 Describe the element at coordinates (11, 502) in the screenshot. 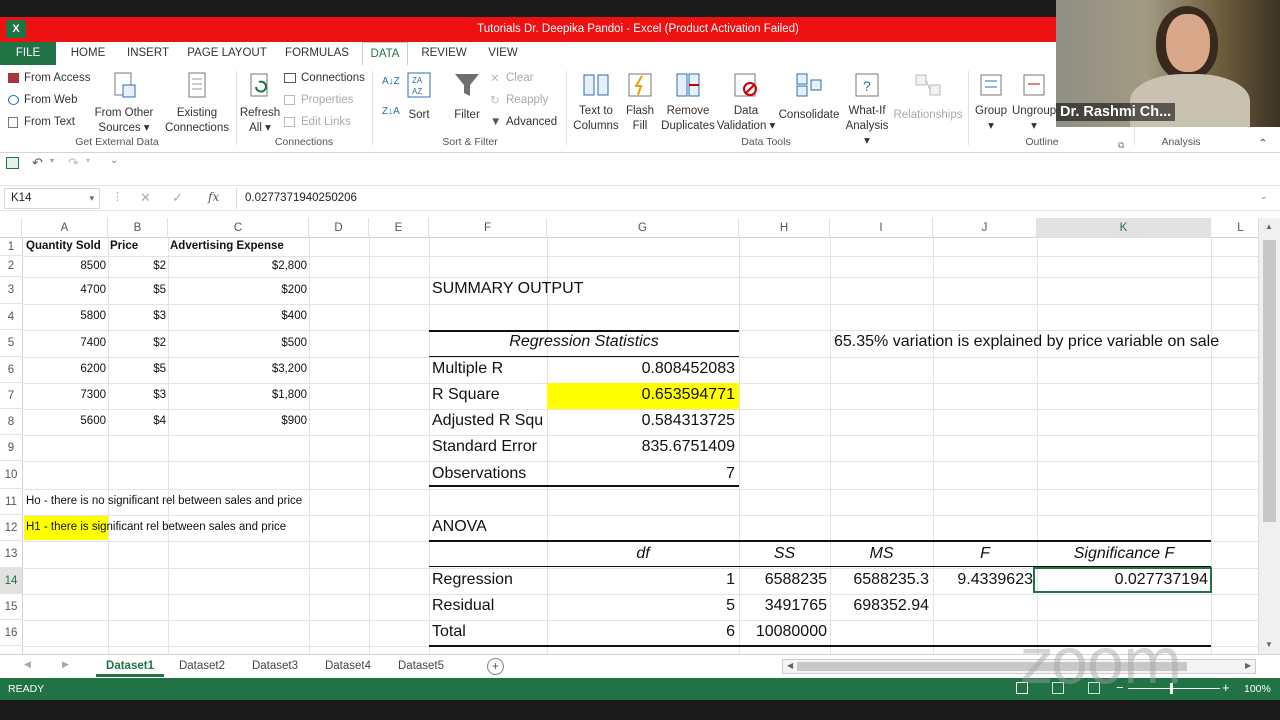

I see `row-header: 11` at that location.